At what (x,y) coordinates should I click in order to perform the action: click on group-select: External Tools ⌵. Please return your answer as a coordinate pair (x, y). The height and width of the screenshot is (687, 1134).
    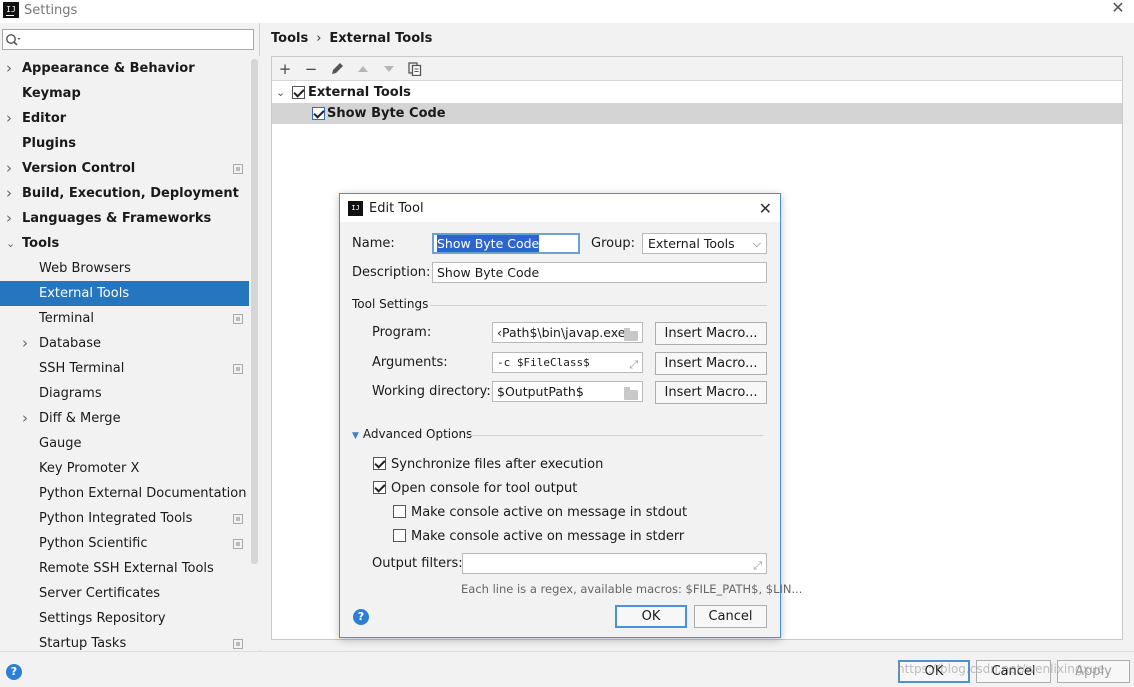
    Looking at the image, I should click on (704, 243).